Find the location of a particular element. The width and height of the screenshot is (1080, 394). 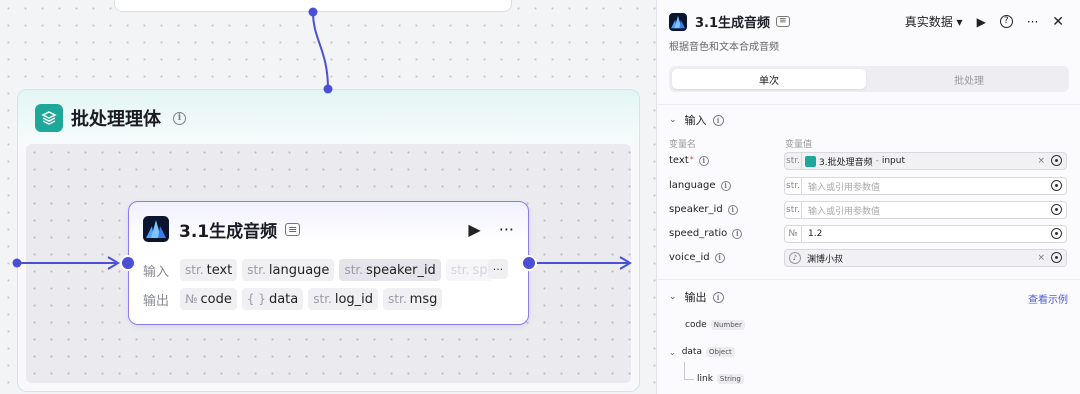

input-chip: str. language is located at coordinates (288, 270).